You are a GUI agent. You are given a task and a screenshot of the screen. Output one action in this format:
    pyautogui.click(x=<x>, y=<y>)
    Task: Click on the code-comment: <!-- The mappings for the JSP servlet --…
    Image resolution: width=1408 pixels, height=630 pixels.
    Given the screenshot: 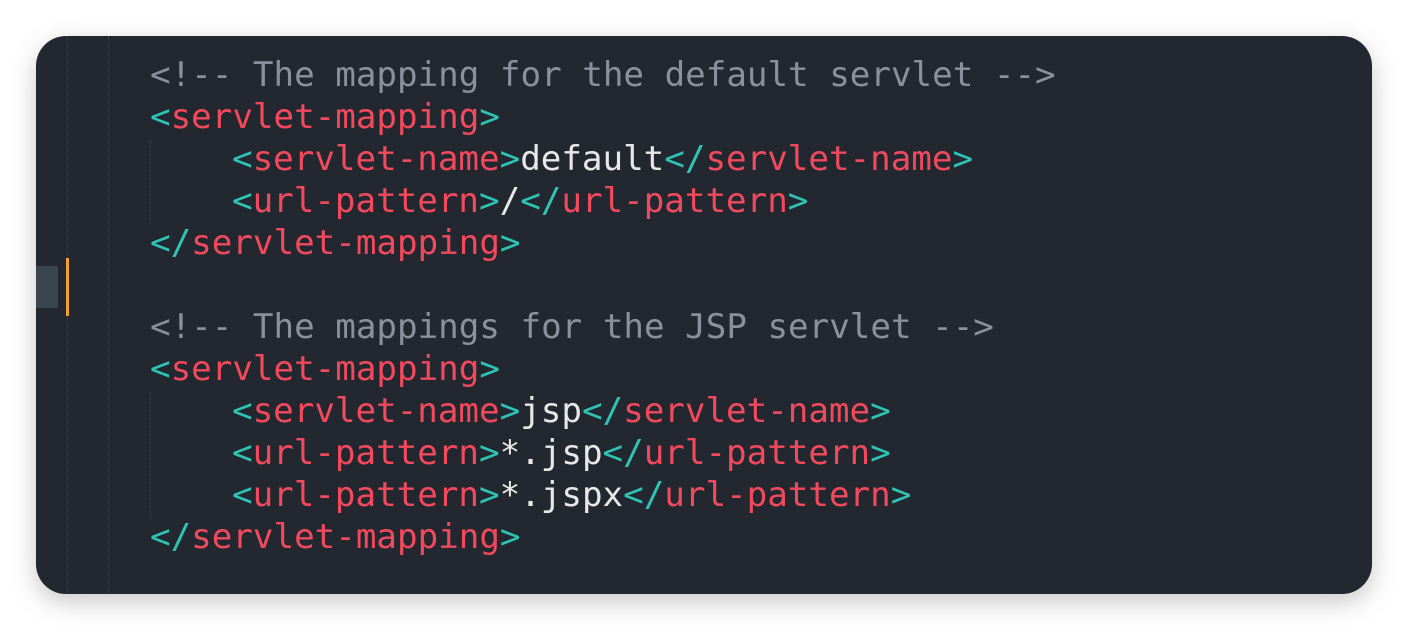 What is the action you would take?
    pyautogui.click(x=572, y=327)
    